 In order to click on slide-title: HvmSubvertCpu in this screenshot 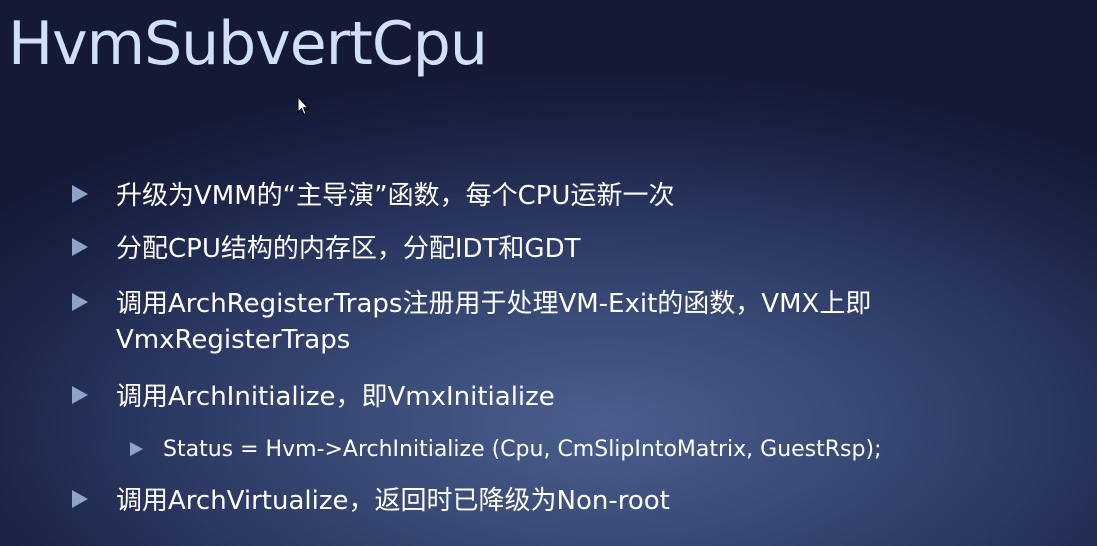, I will do `click(248, 44)`.